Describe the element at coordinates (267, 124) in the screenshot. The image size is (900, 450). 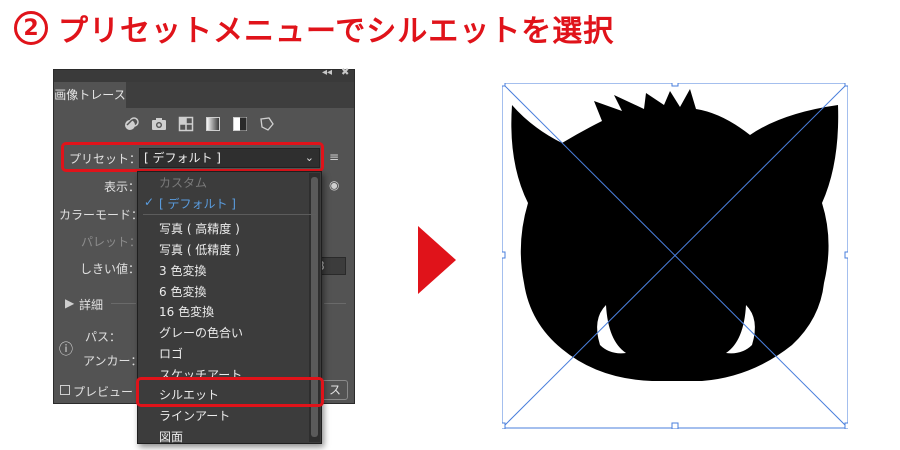
I see `outline-icon` at that location.